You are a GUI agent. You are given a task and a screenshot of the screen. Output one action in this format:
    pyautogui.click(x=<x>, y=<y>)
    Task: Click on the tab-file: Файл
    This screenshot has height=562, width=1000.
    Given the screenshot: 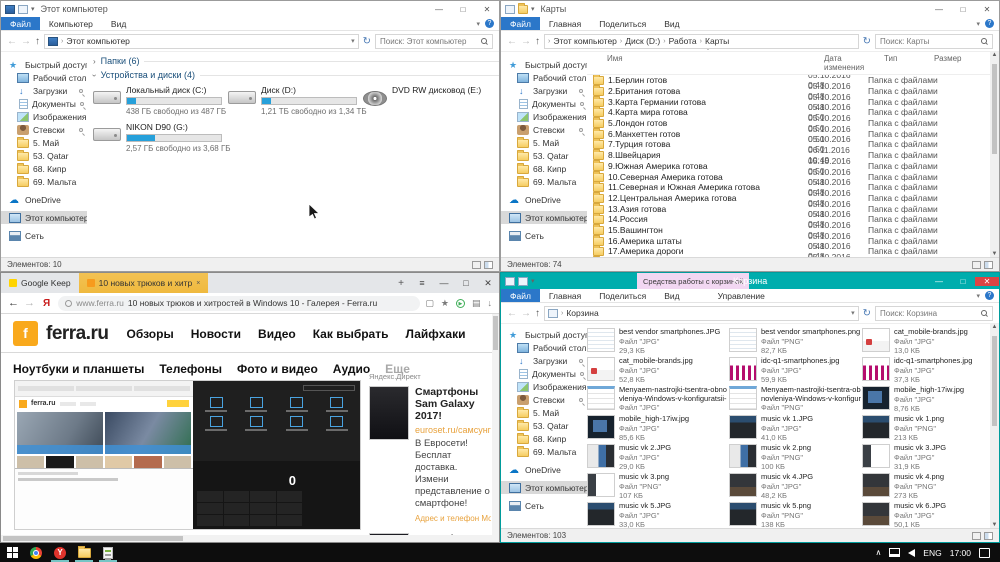 What is the action you would take?
    pyautogui.click(x=520, y=23)
    